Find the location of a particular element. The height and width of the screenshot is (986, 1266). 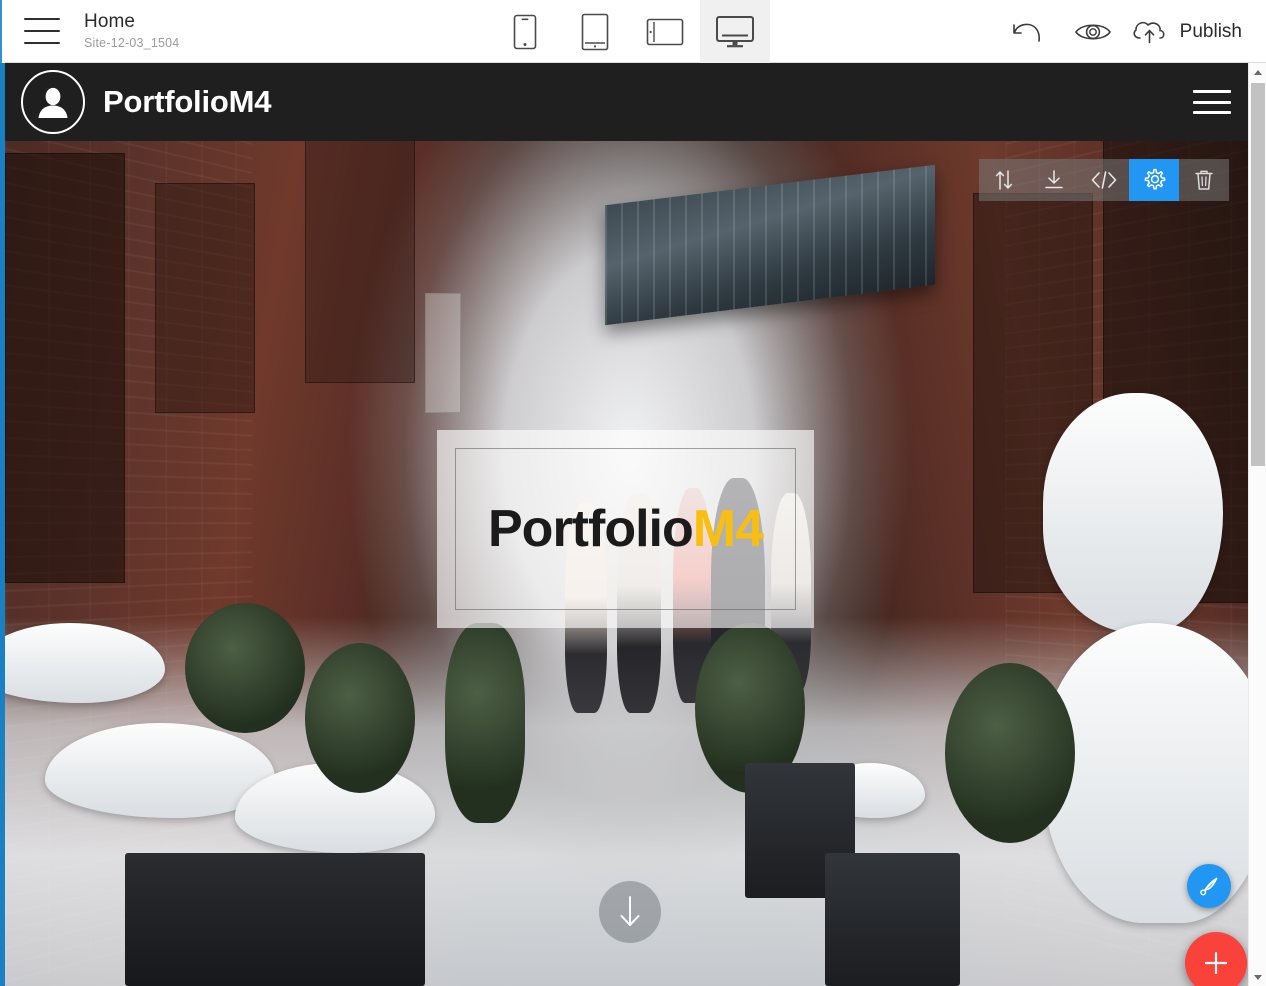

window-left-edge-top is located at coordinates (2, 31).